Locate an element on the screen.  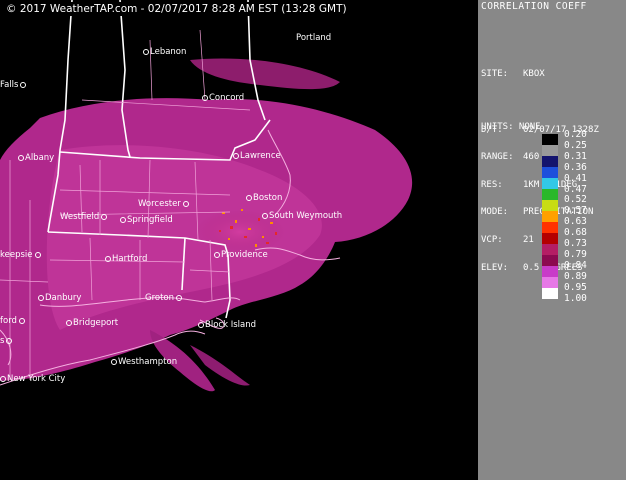
city-label-westfield: Westfield is located at coordinates (84, 217).